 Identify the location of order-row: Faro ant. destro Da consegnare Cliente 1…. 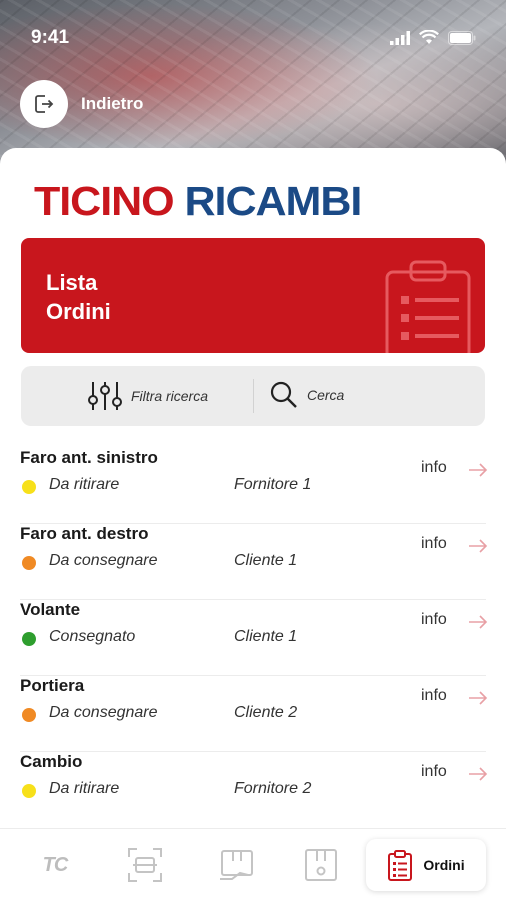
(254, 562).